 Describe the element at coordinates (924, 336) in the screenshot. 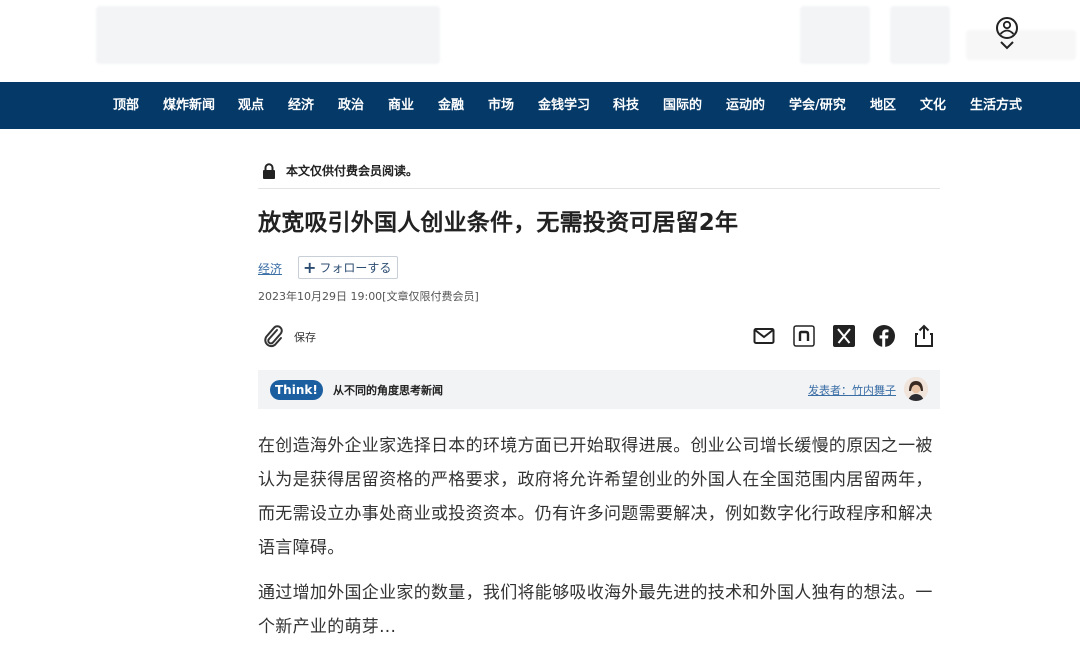

I see `share-icon` at that location.